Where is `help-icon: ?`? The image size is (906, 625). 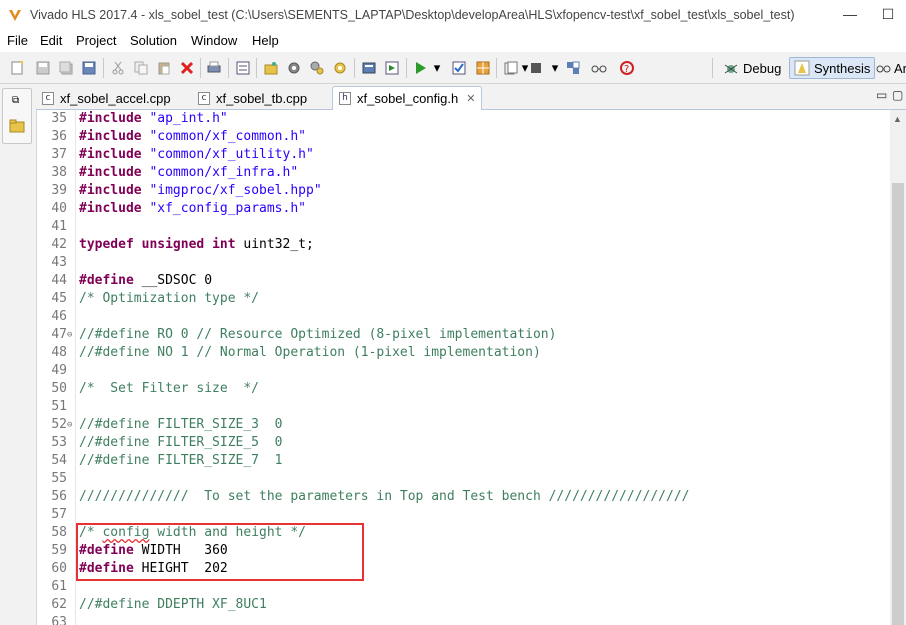 help-icon: ? is located at coordinates (627, 68).